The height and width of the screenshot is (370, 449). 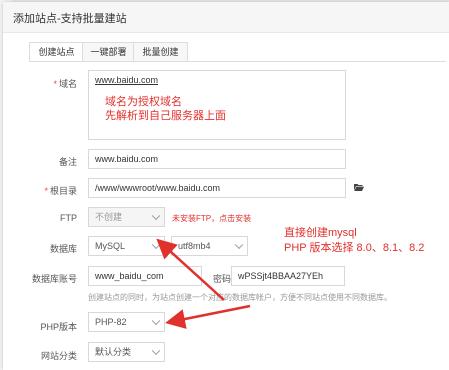 What do you see at coordinates (165, 116) in the screenshot?
I see `domain-note-2: 先解析到自己服务器上面` at bounding box center [165, 116].